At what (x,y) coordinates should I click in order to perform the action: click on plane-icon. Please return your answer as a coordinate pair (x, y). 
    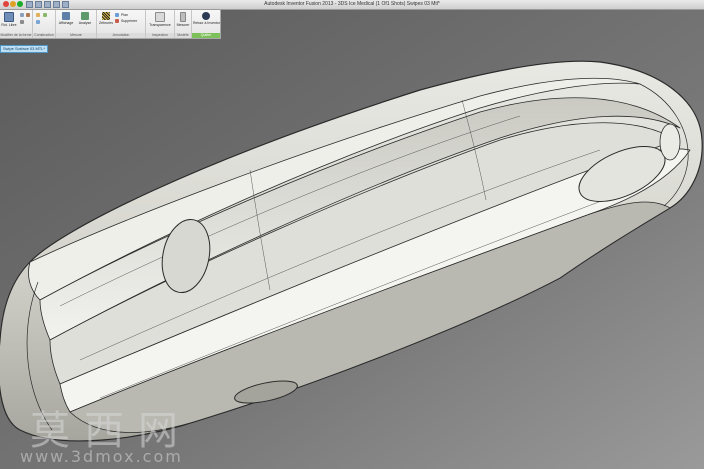
    Looking at the image, I should click on (117, 15).